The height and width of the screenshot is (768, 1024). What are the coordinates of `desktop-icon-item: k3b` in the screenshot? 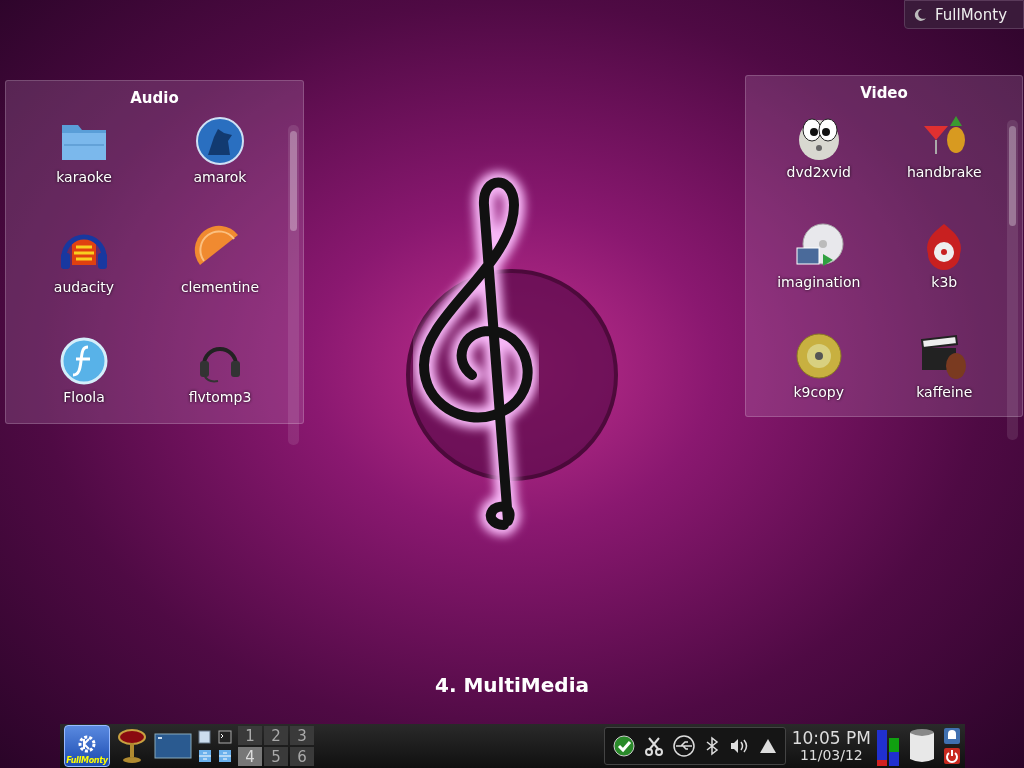 It's located at (944, 275).